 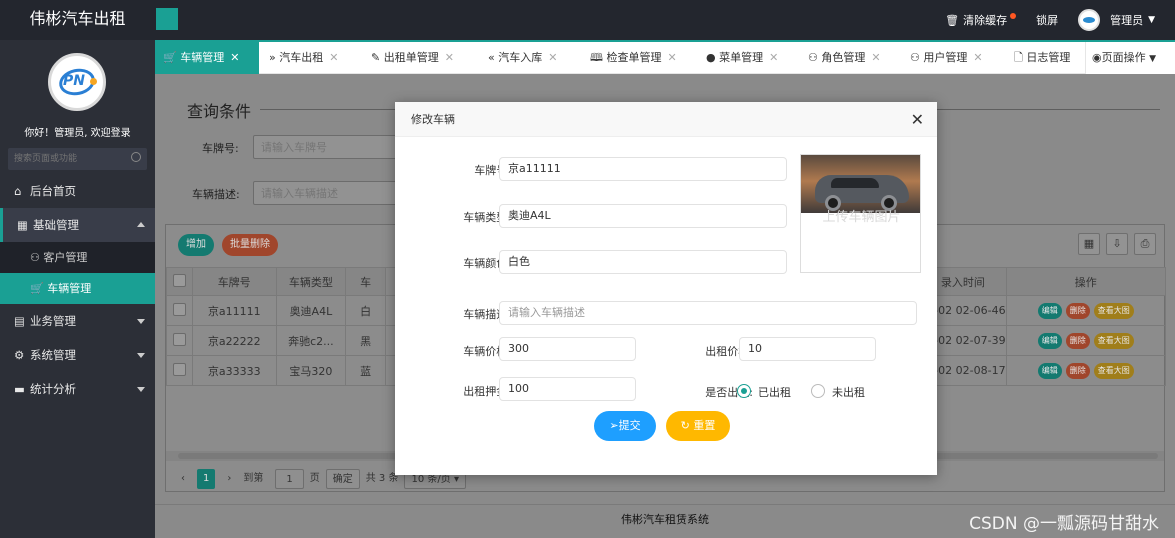 I want to click on top-bar: 伟彬汽车出租 🗑 清除缓存 锁屏 管理员 ▼, so click(x=587, y=20).